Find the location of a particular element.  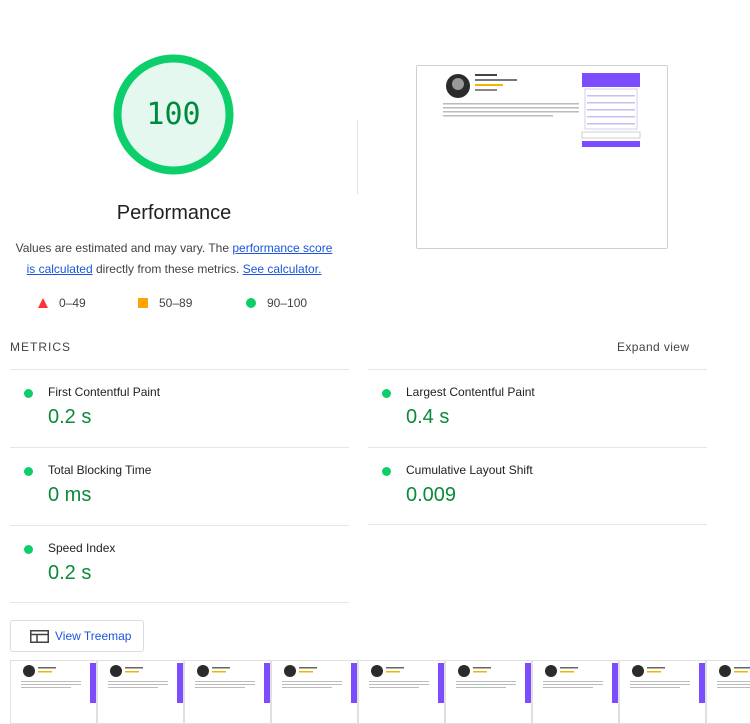

view-treemap-button: View Treemap is located at coordinates (77, 636).